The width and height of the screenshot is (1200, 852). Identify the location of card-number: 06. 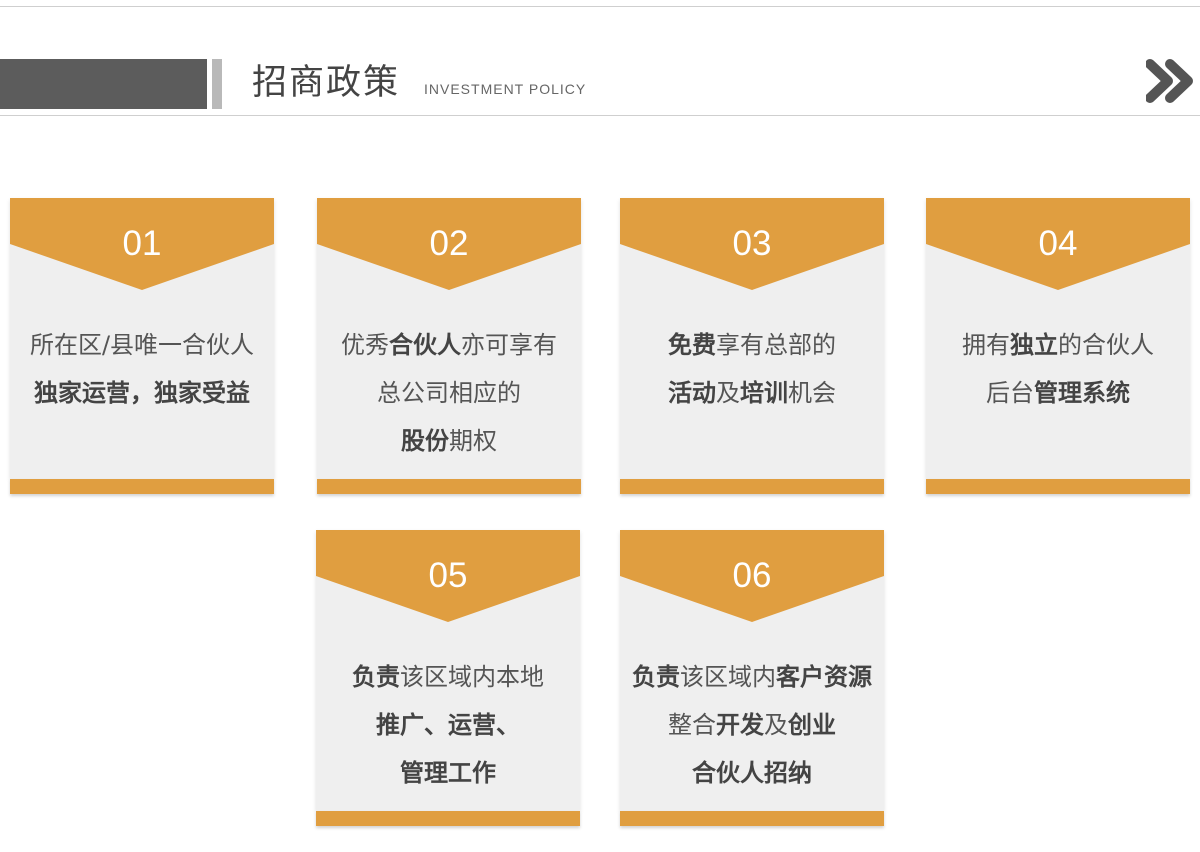
(752, 575).